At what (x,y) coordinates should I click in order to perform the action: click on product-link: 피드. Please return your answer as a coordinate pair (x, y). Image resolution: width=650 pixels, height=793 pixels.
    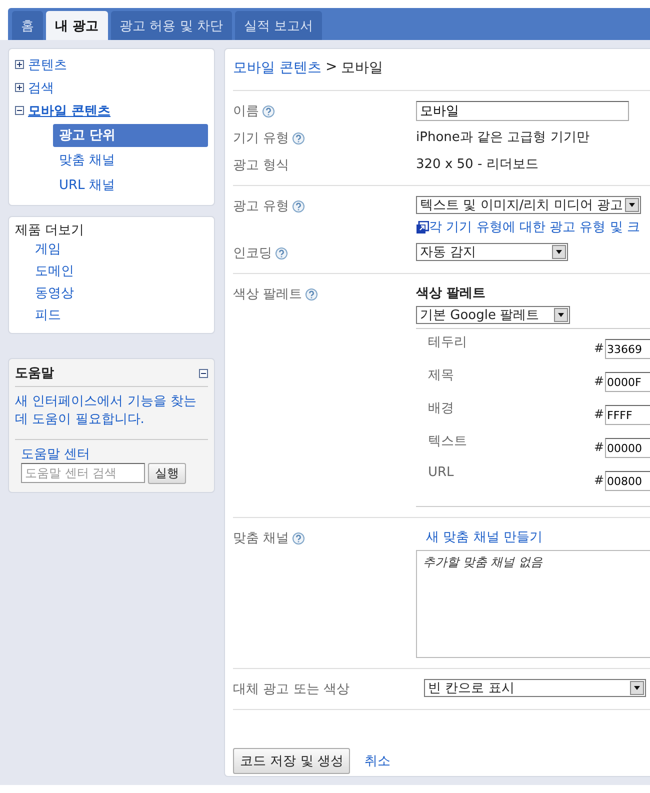
    Looking at the image, I should click on (121, 316).